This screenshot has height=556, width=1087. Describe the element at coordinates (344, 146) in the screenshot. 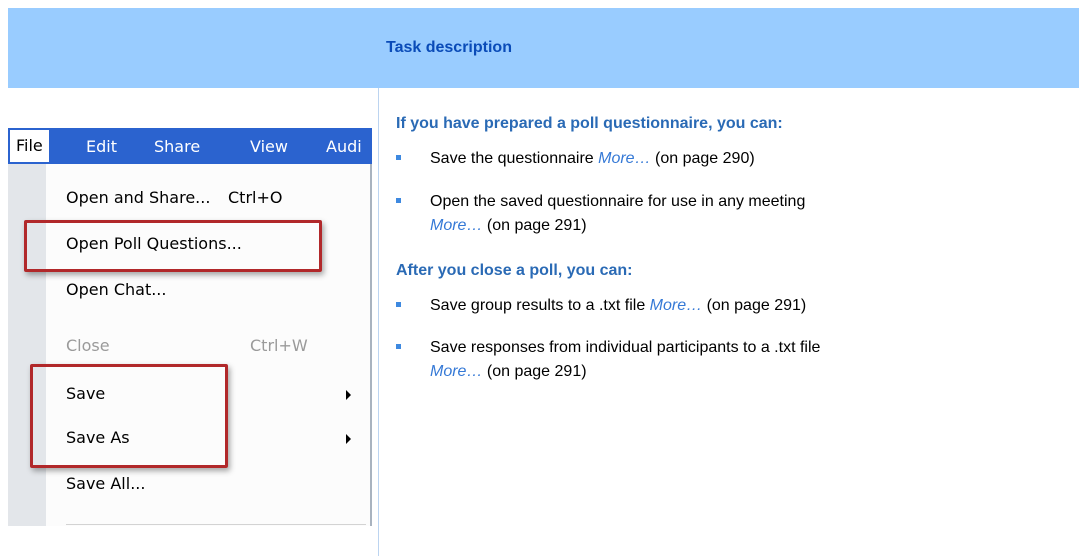

I see `menubar-audio: Audi` at that location.